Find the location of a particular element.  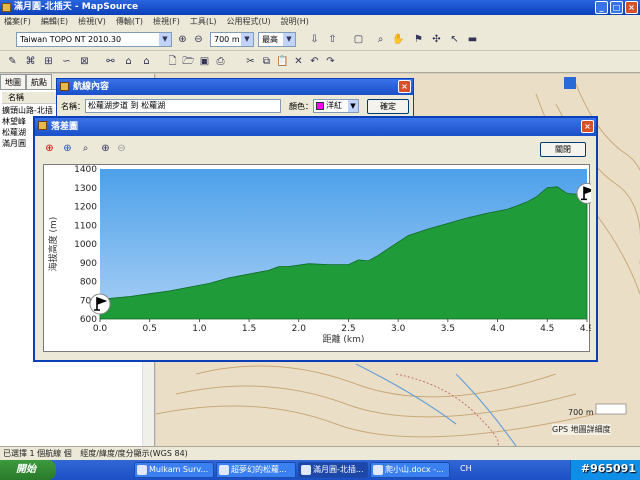

zoom-region-icon: ⌕ is located at coordinates (85, 148).